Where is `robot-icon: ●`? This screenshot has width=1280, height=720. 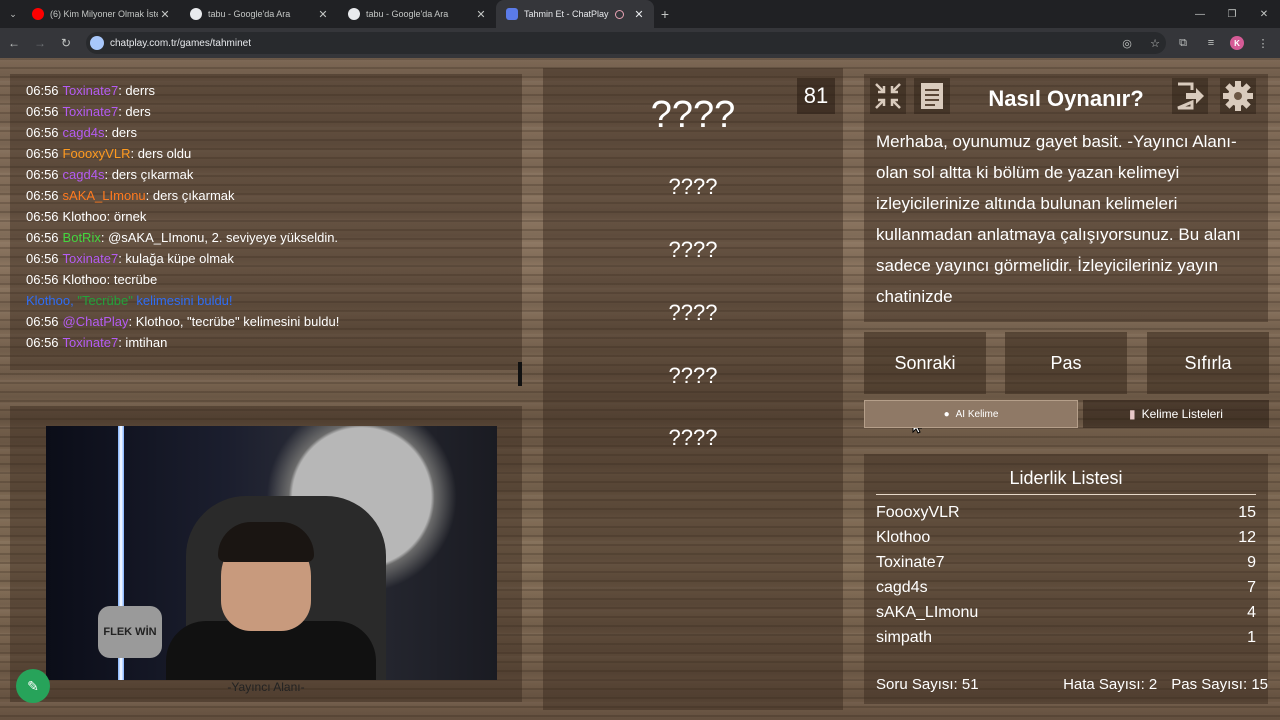 robot-icon: ● is located at coordinates (946, 414).